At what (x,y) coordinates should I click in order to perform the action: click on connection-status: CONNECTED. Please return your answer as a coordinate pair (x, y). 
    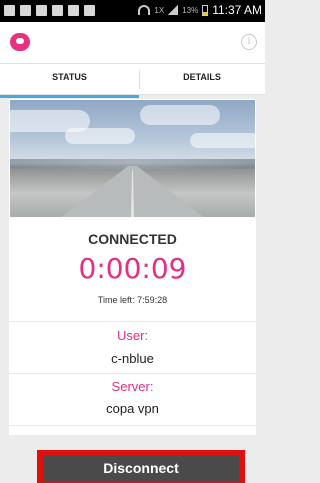
    Looking at the image, I should click on (132, 239).